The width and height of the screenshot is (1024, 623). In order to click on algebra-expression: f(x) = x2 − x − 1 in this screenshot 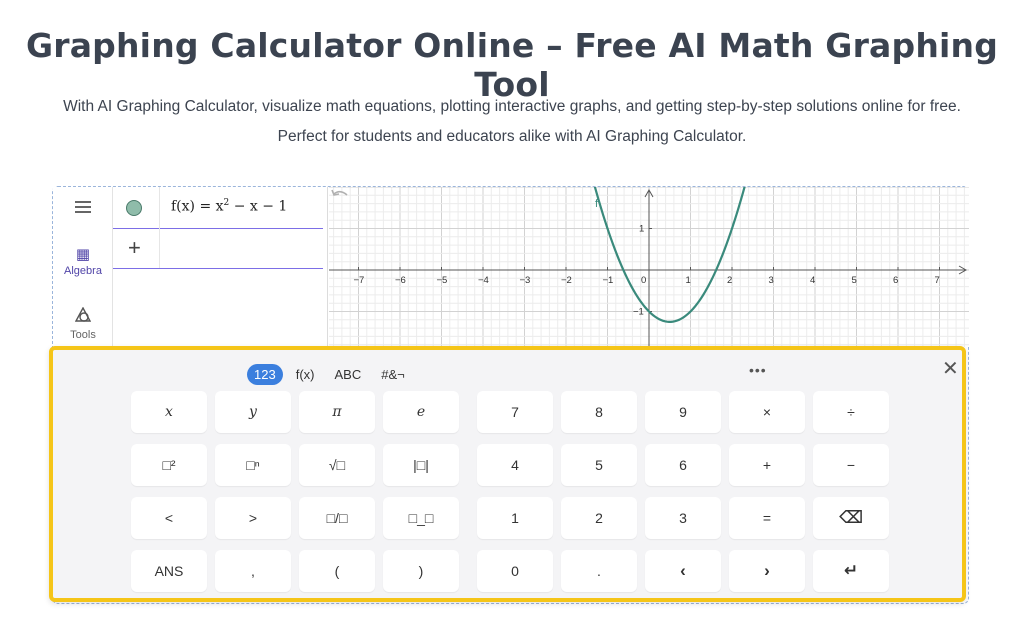, I will do `click(229, 206)`.